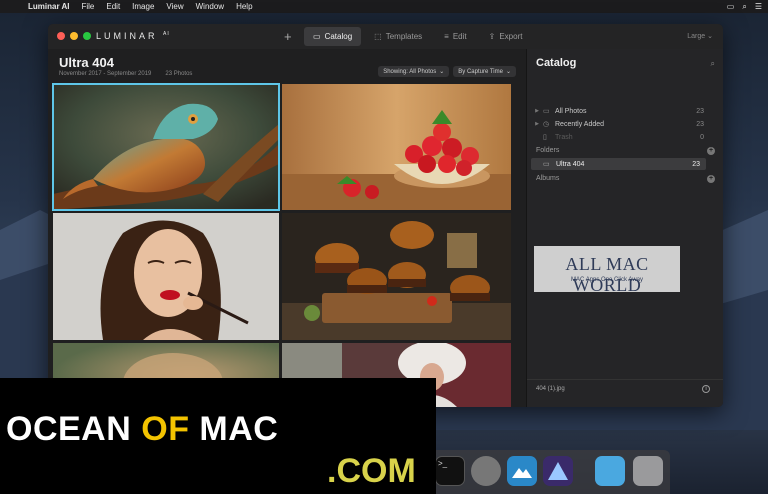 This screenshot has width=768, height=494. What do you see at coordinates (446, 36) in the screenshot?
I see `sliders-icon: ≡` at bounding box center [446, 36].